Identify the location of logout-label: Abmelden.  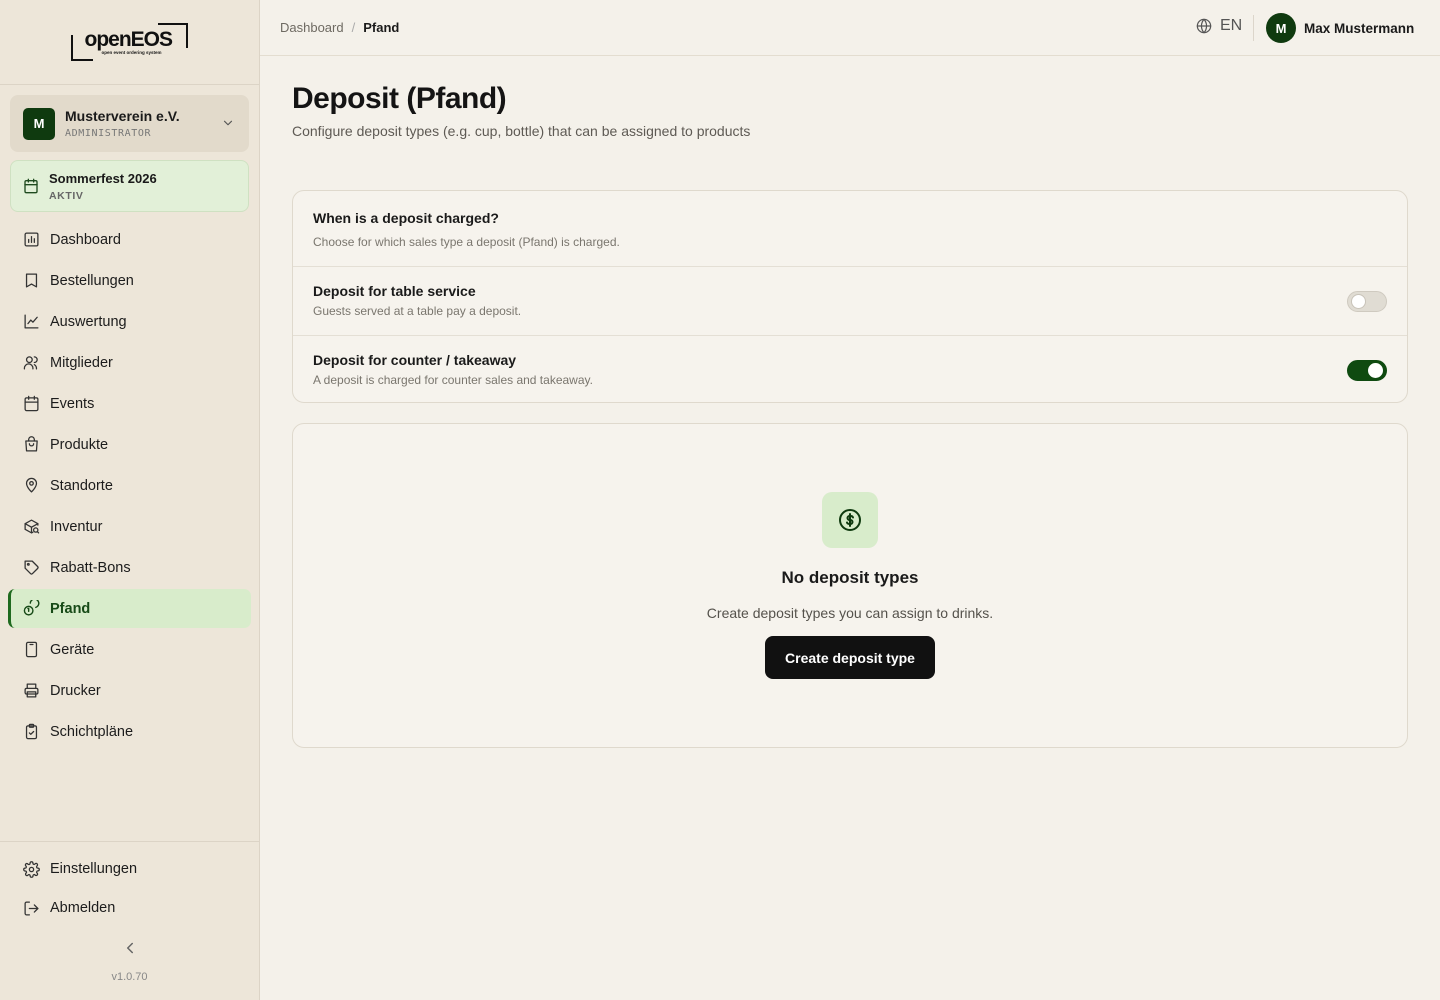
(83, 908).